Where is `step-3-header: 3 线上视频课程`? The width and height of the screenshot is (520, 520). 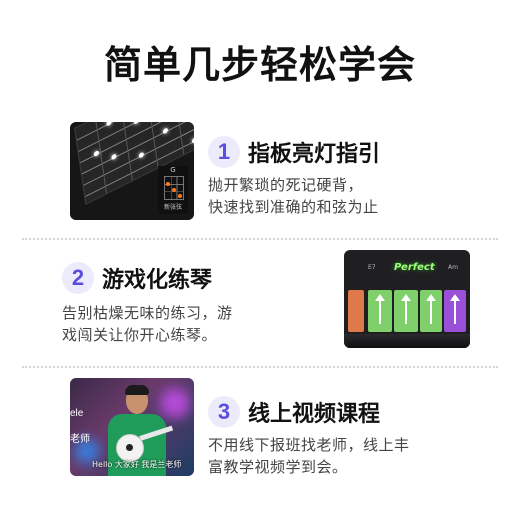 step-3-header: 3 线上视频课程 is located at coordinates (294, 412).